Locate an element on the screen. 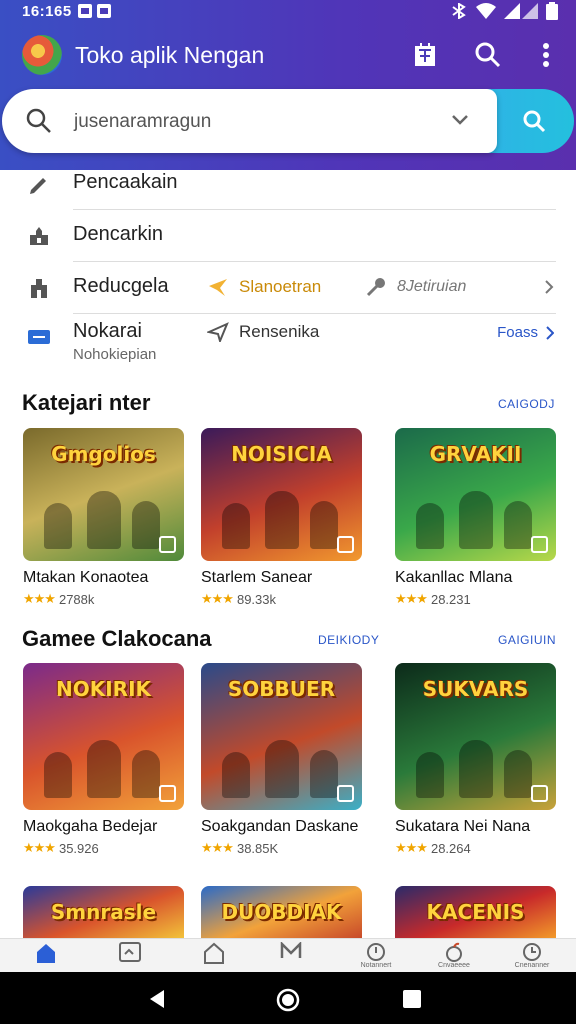 This screenshot has width=576, height=1024. nav-history: Cnenanner is located at coordinates (532, 957).